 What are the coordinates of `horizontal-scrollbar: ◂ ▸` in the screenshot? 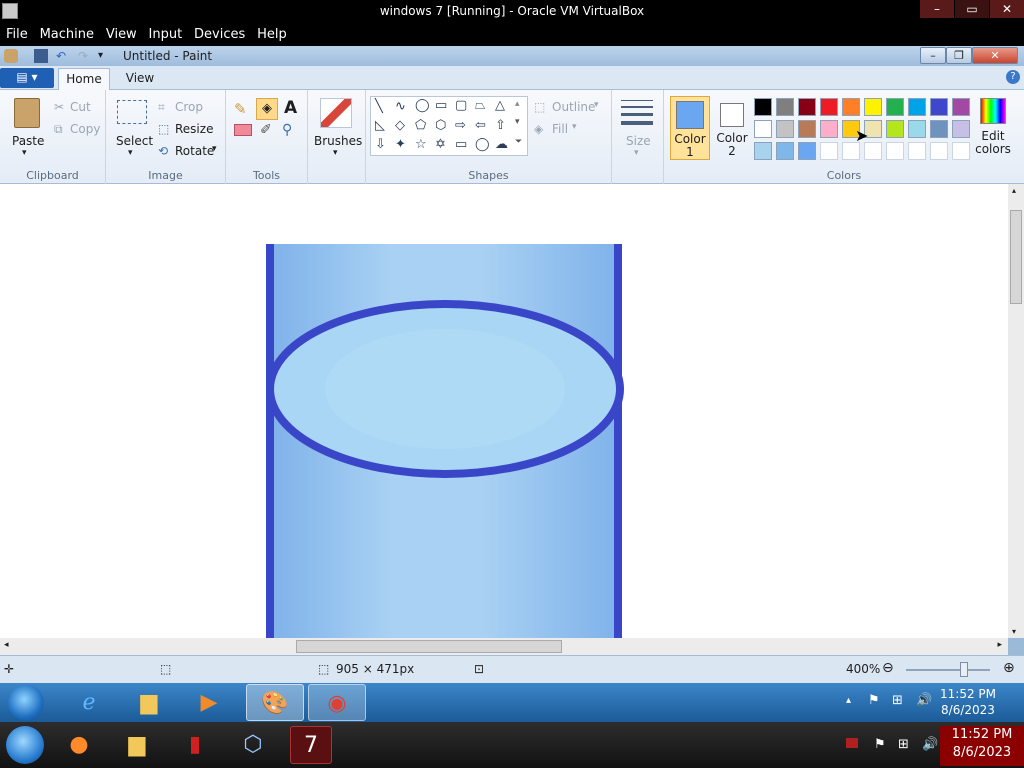 It's located at (504, 646).